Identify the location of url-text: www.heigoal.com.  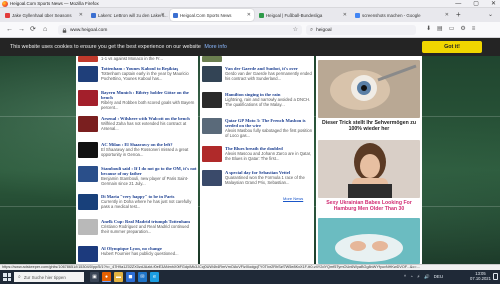
(89, 30).